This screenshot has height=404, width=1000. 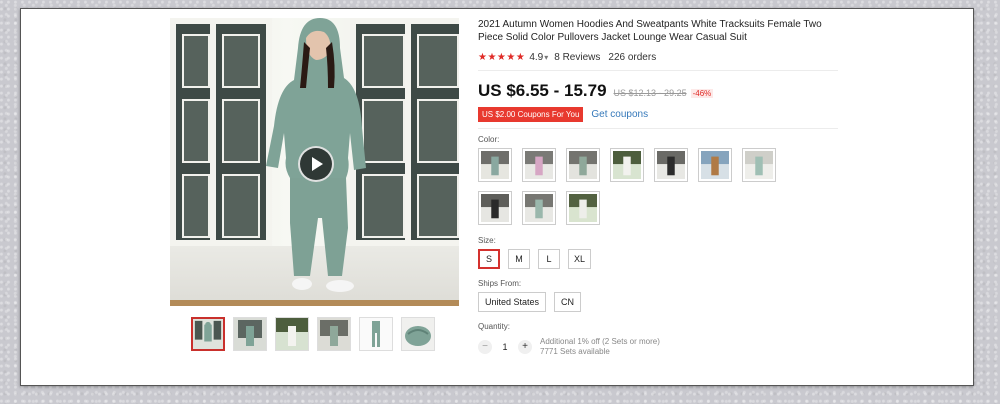 I want to click on rating-row: ★★★★★ 4.9 ▾ 8 Reviews 226 orders, so click(x=658, y=57).